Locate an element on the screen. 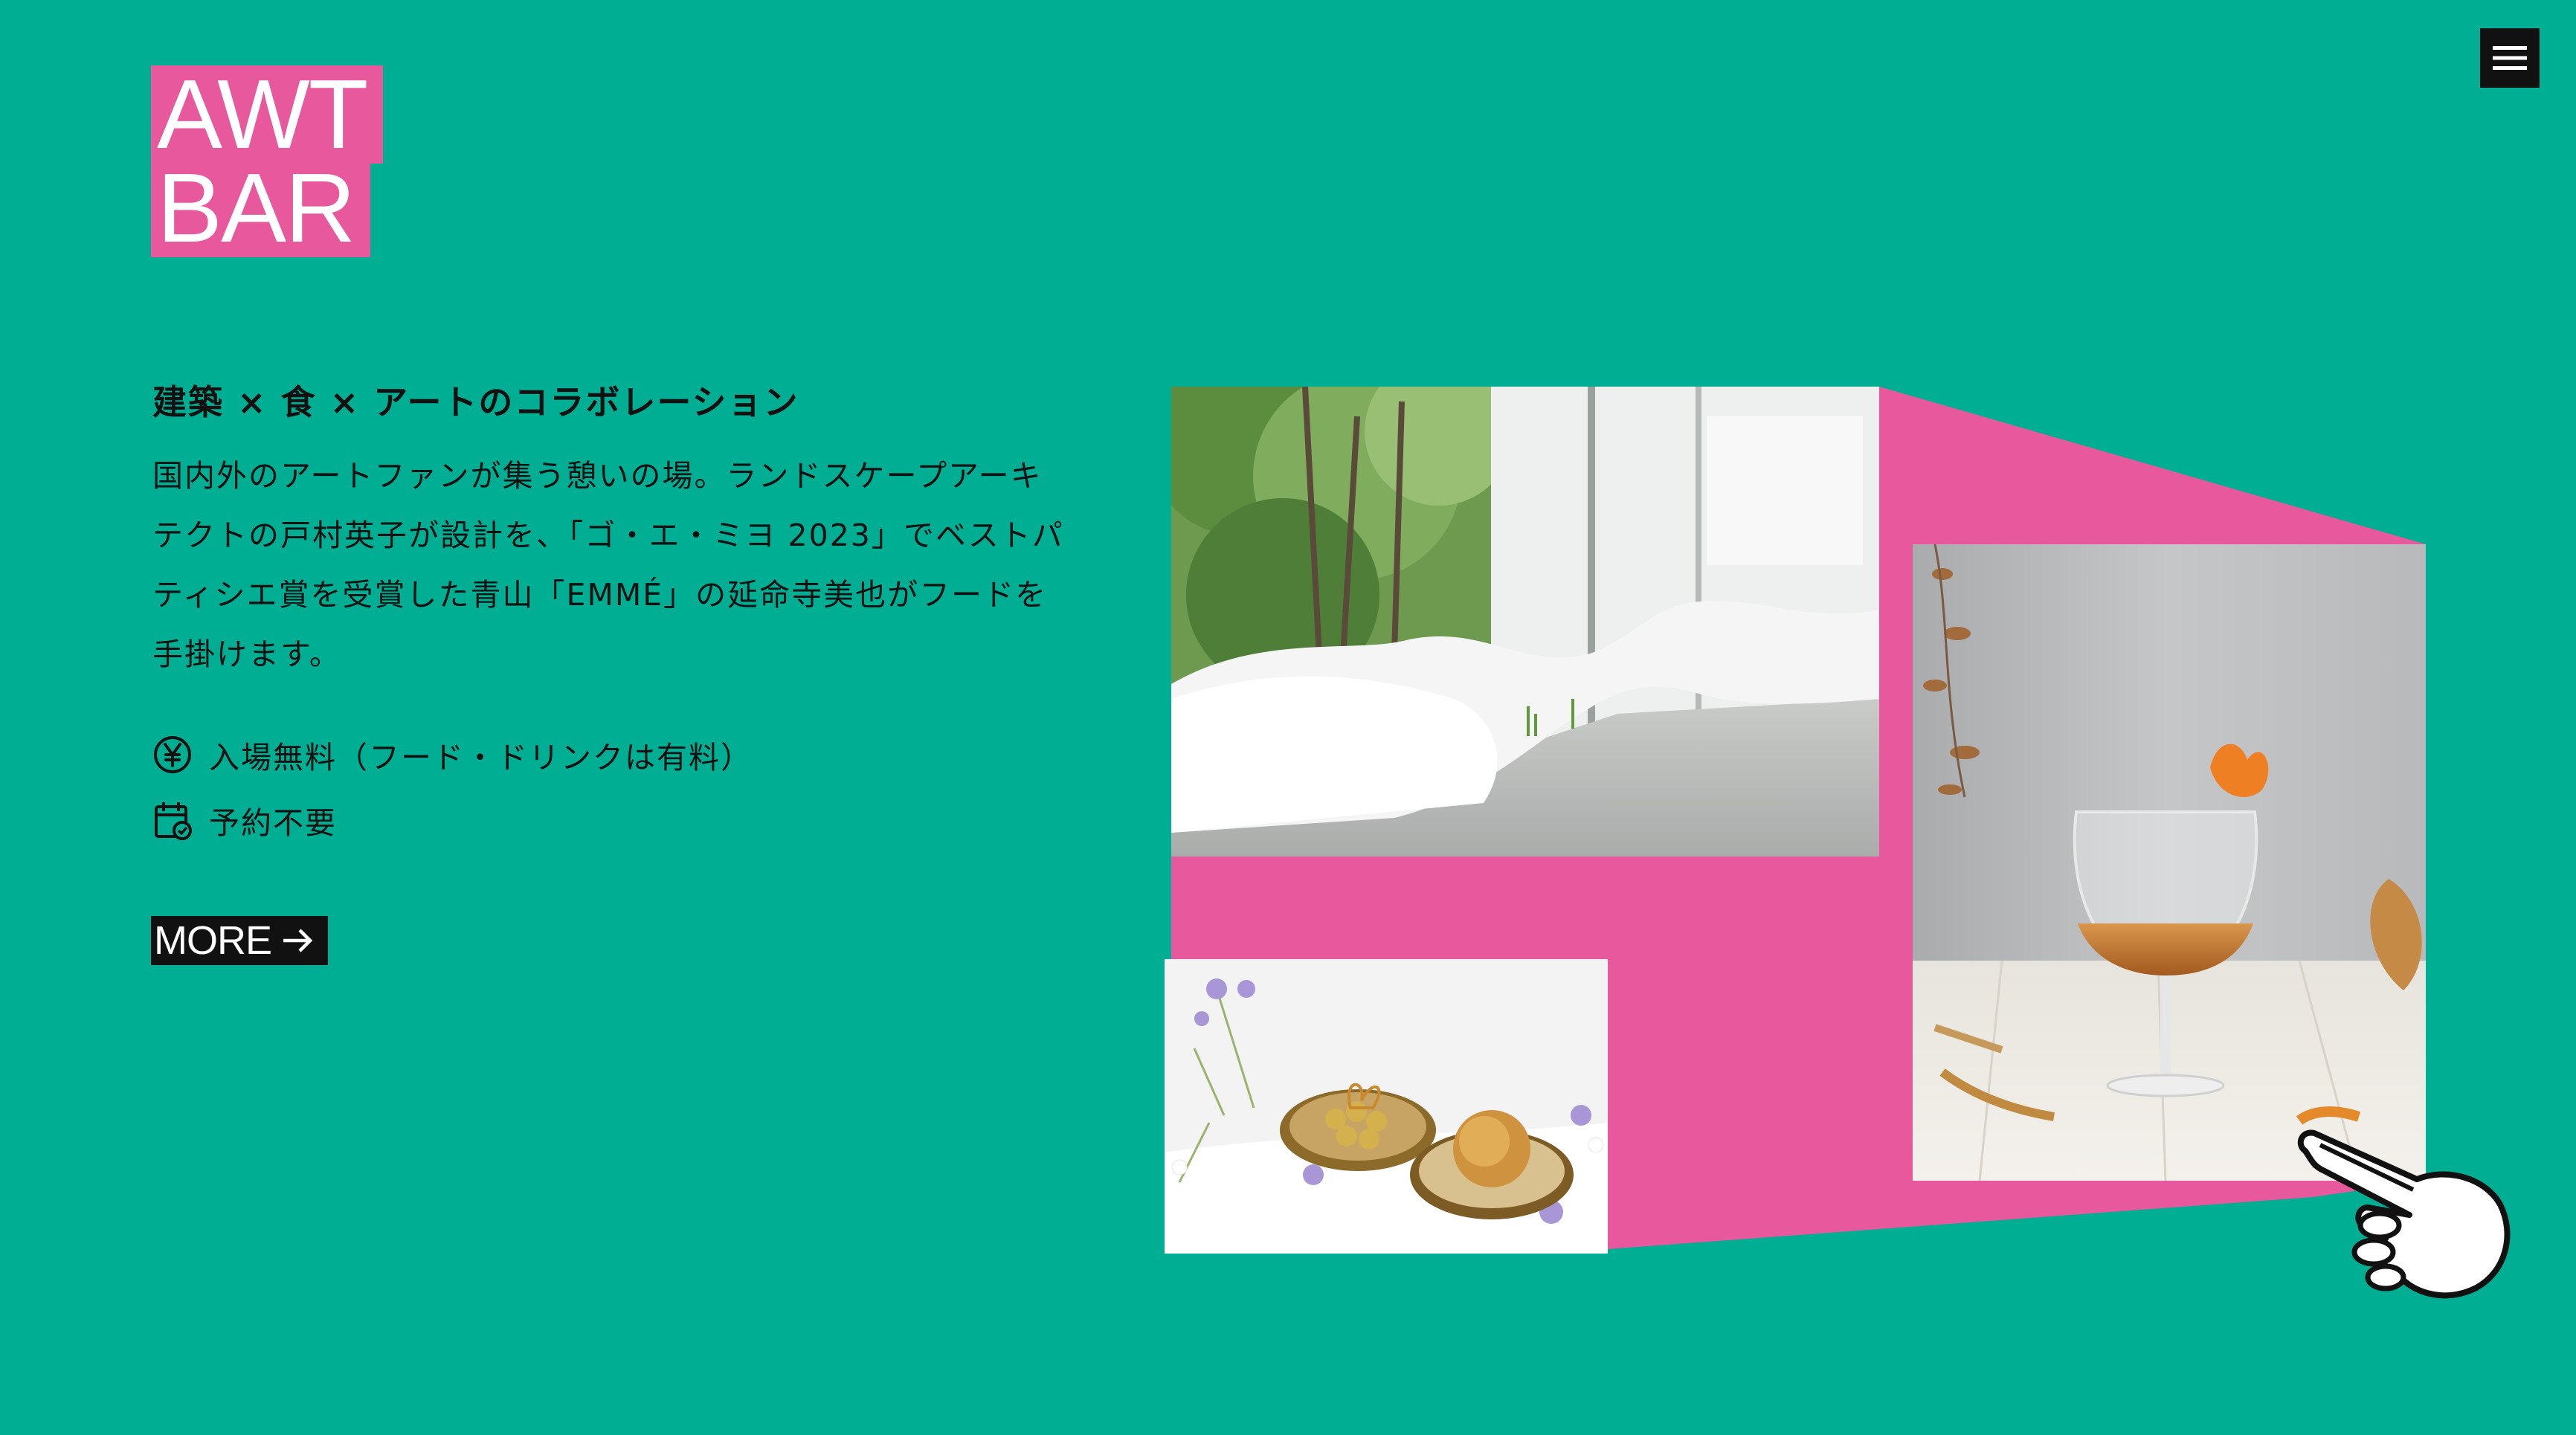  interior-garden-photo is located at coordinates (1525, 622).